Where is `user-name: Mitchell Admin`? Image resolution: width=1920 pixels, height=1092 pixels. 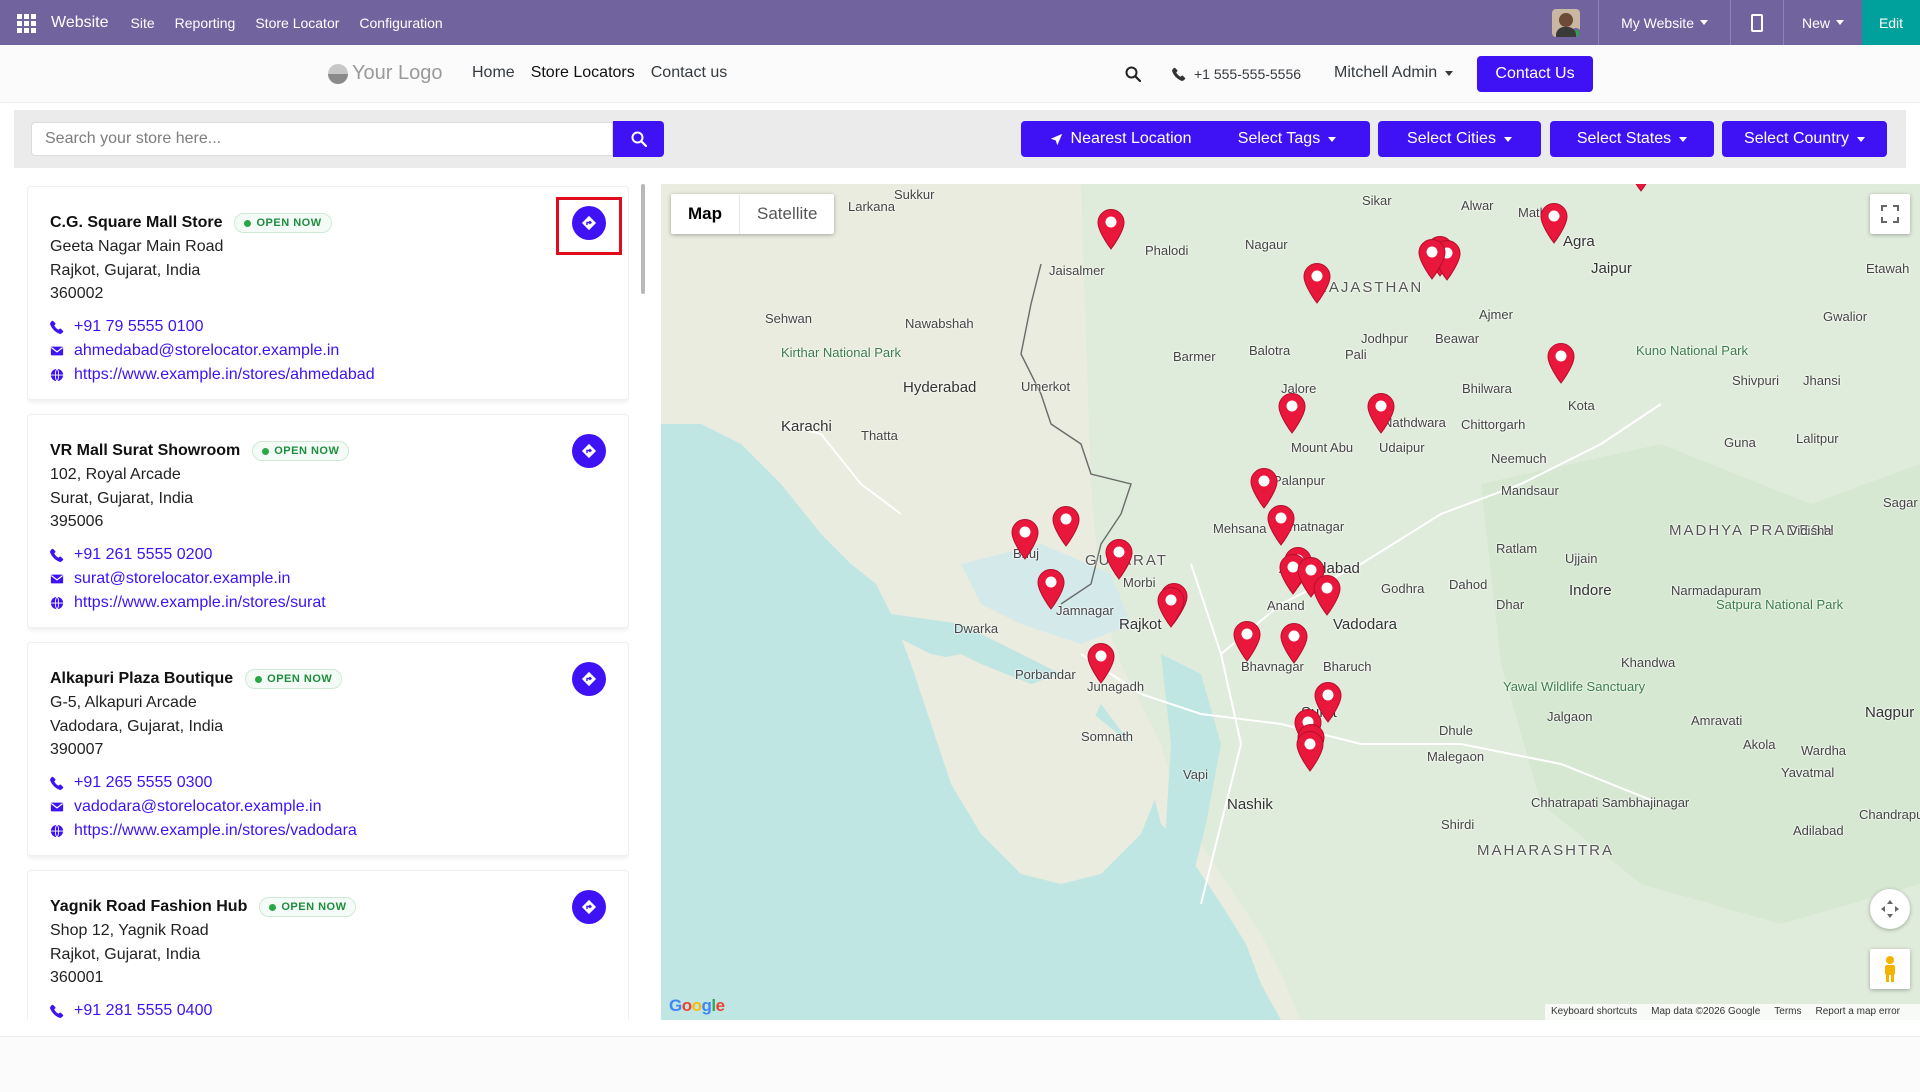
user-name: Mitchell Admin is located at coordinates (1386, 72).